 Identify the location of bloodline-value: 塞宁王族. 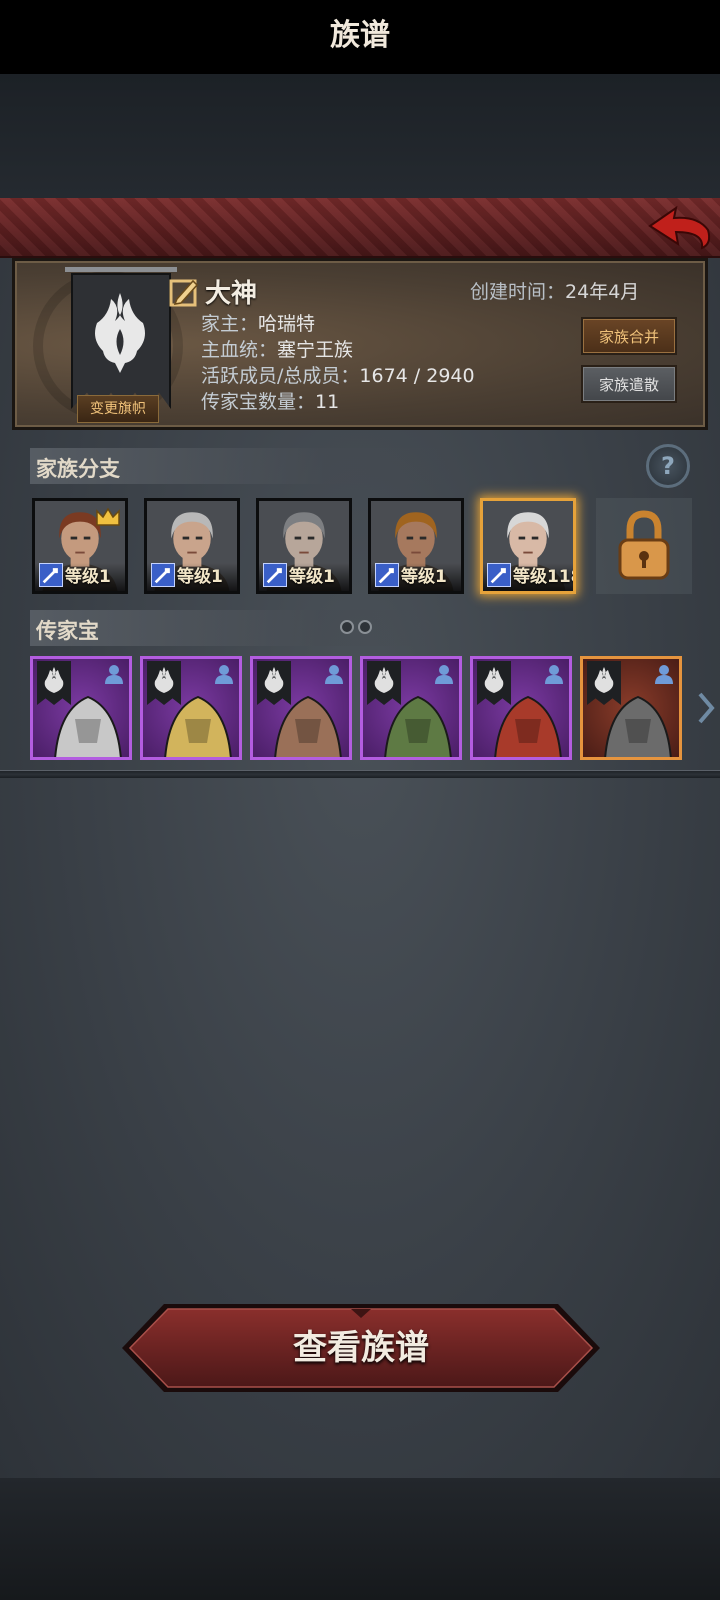
(315, 350).